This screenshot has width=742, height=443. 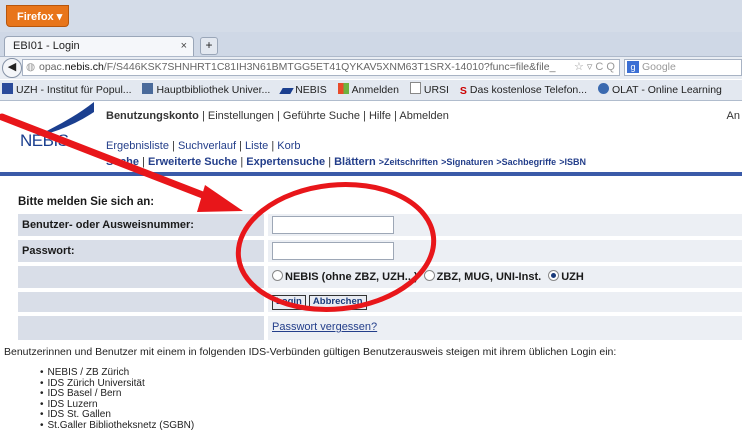 What do you see at coordinates (380, 116) in the screenshot?
I see `nav-hilfe: Hilfe` at bounding box center [380, 116].